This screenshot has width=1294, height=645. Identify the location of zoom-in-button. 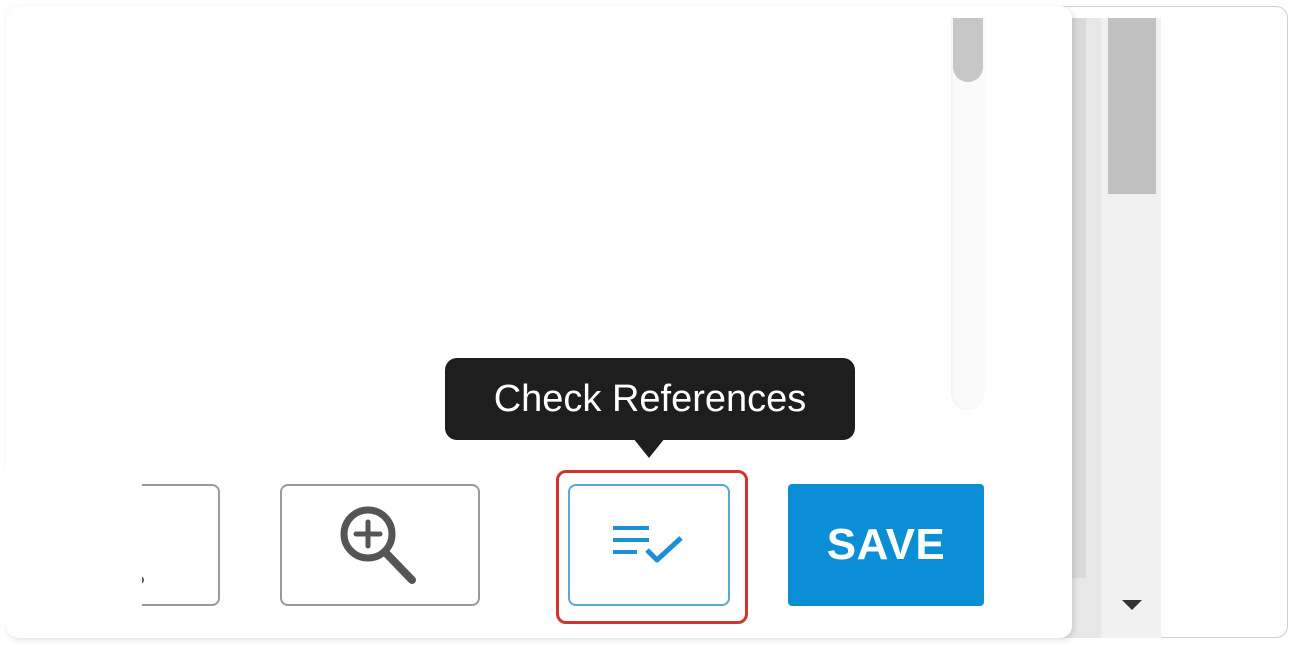
(380, 545).